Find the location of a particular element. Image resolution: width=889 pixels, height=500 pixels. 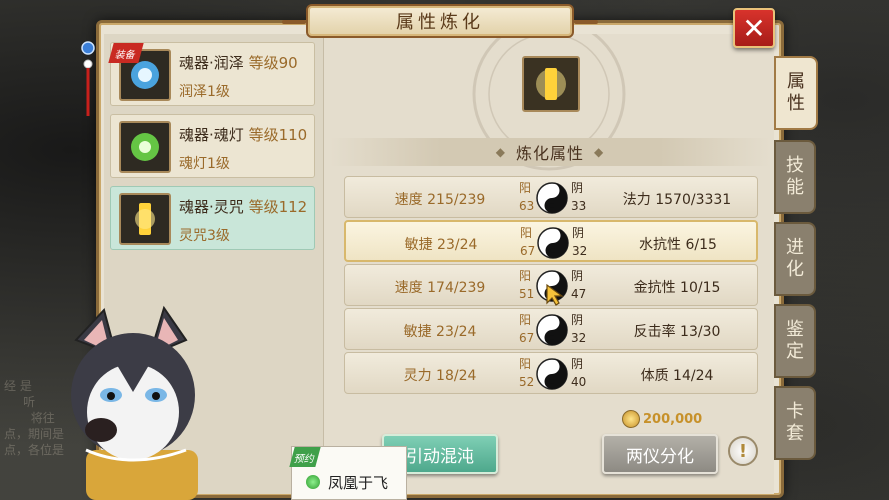

soul-talisman-icon-gold is located at coordinates (145, 219).